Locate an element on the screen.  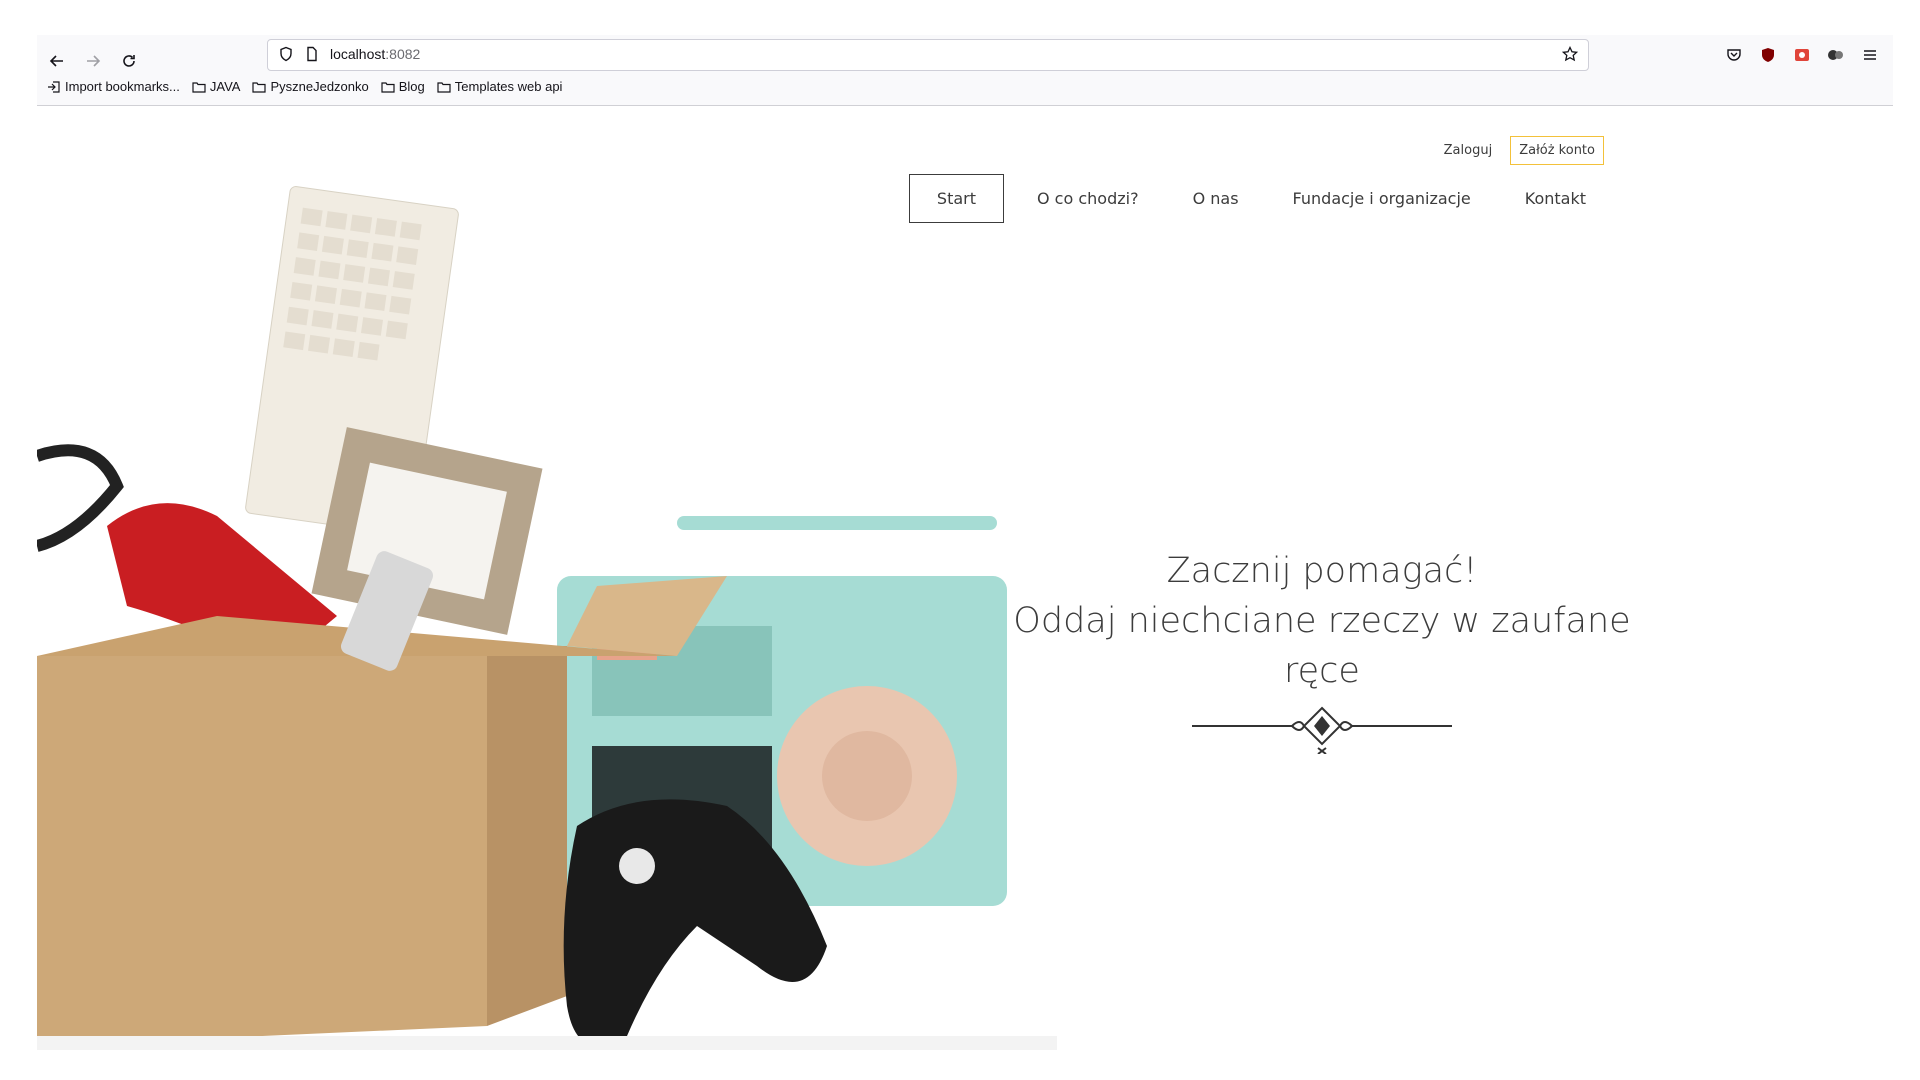
url-bar: localhost:8082 is located at coordinates (928, 55).